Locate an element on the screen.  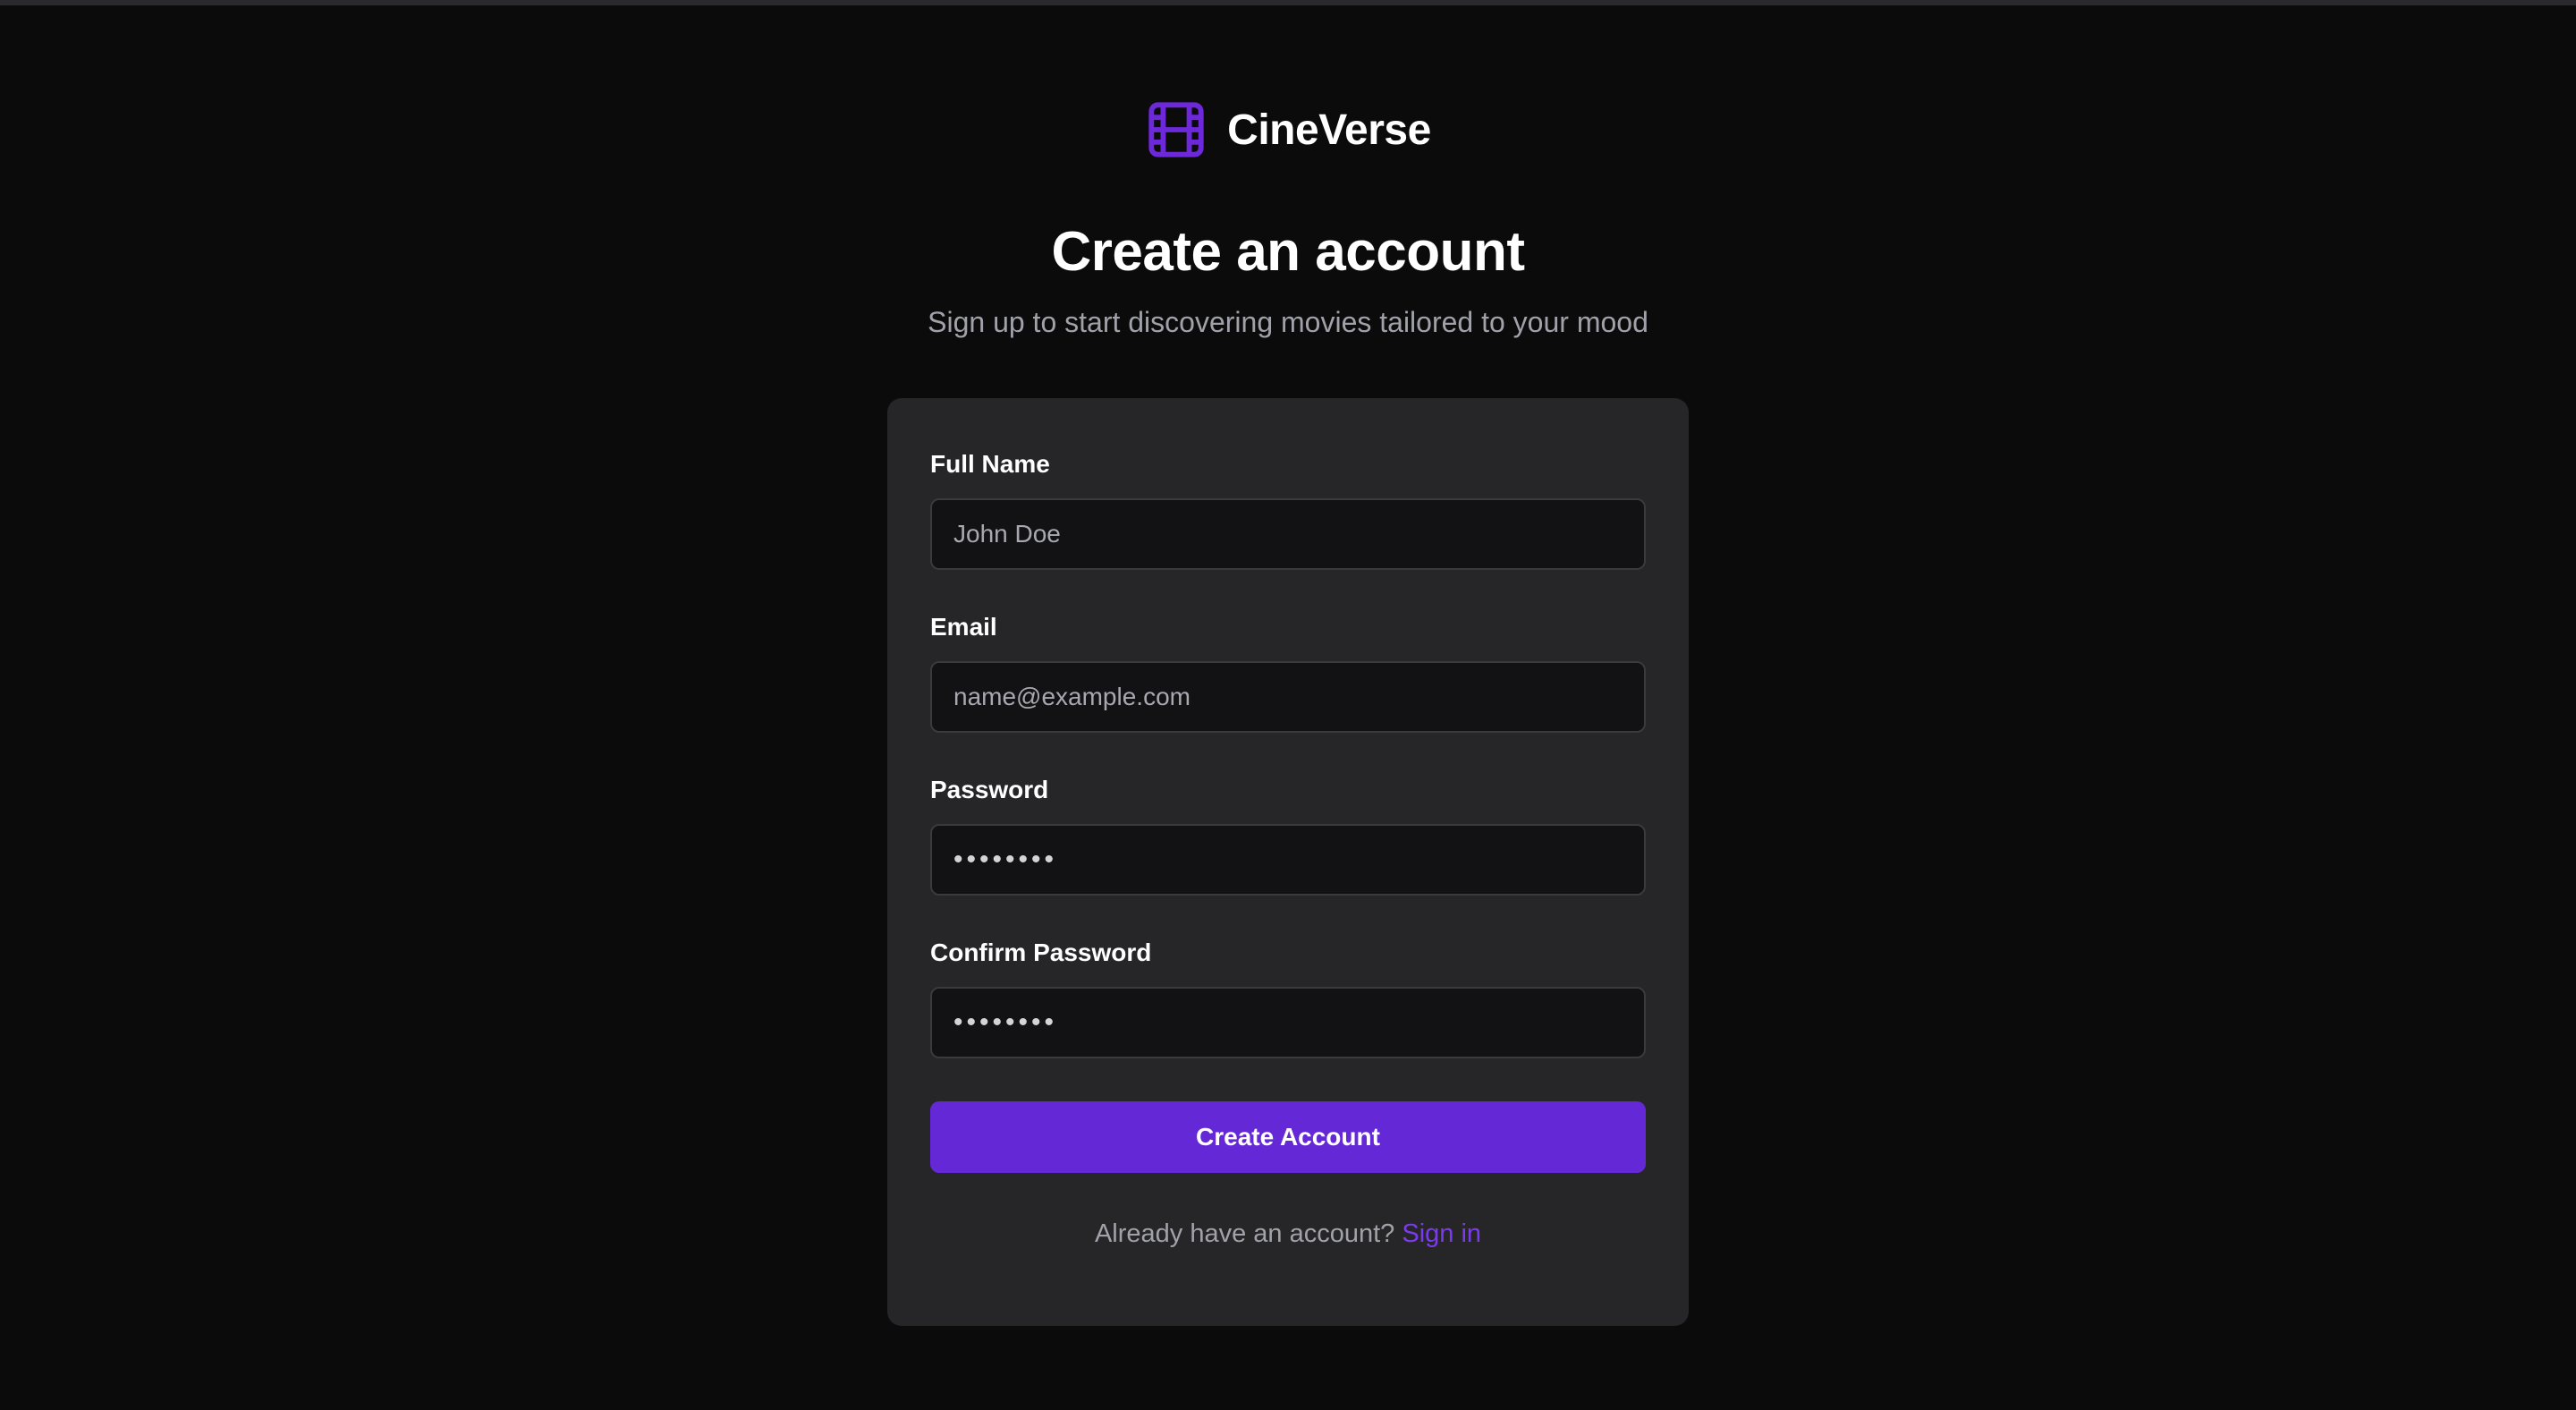
confirm-password-field-group: Confirm Password •••••••• is located at coordinates (1288, 999).